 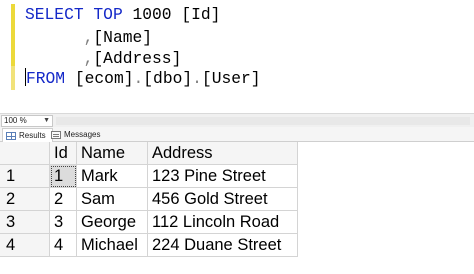 I want to click on code-line-2: ,[Name], so click(x=88, y=38).